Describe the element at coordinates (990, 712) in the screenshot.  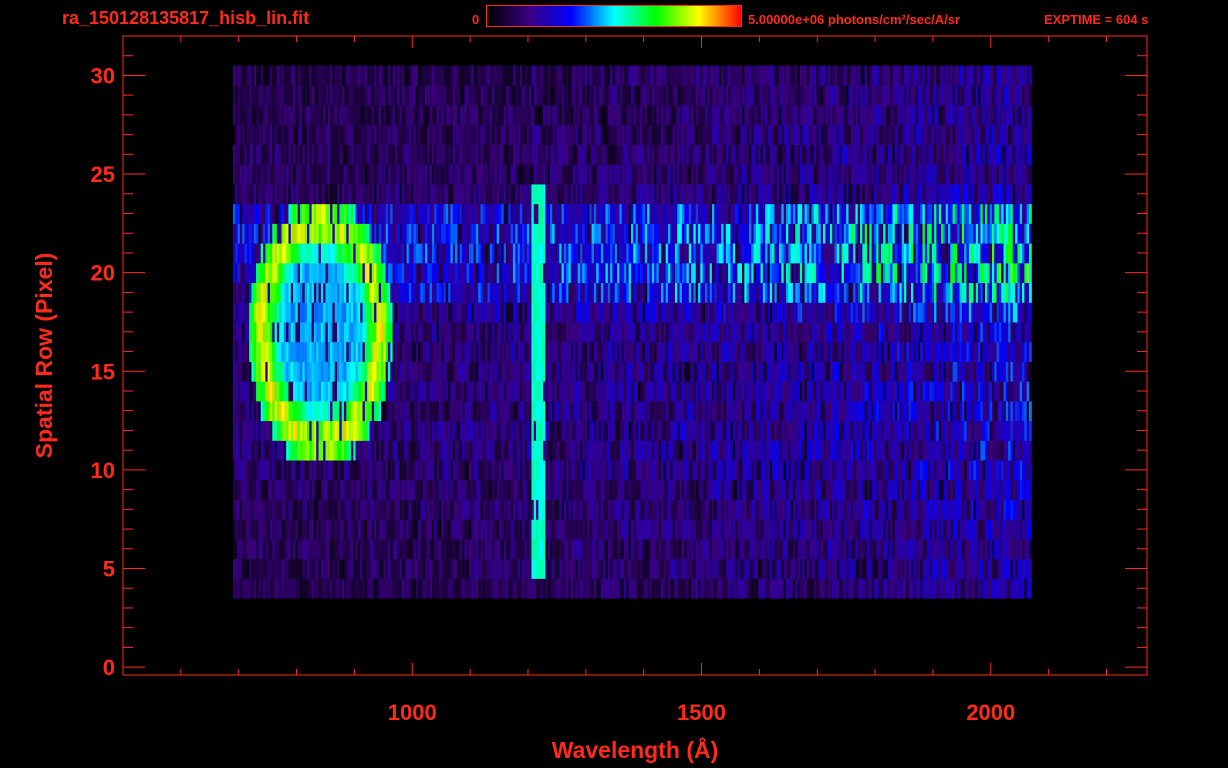
I see `x-tick-label: 2000` at that location.